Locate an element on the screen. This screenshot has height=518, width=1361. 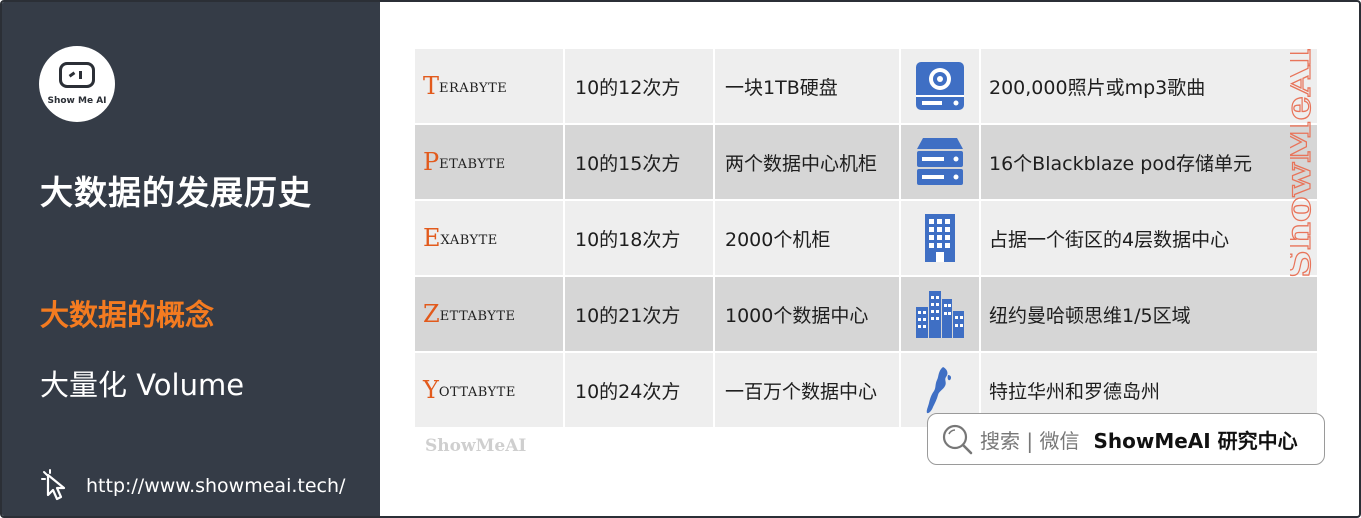
example-cell: 一块1TB硬盘 is located at coordinates (807, 86).